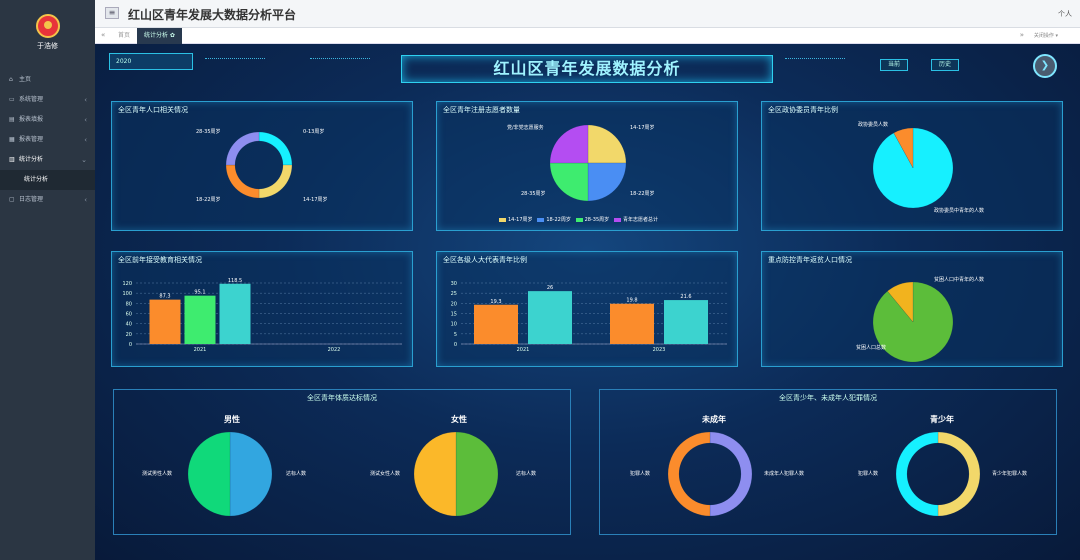  I want to click on sidebar-item-label: 主页, so click(25, 79).